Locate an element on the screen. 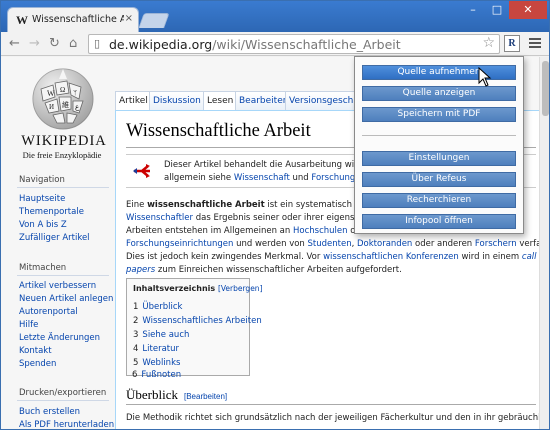  sidebar-link-zufaellig: Zufälliger Artikel is located at coordinates (54, 238).